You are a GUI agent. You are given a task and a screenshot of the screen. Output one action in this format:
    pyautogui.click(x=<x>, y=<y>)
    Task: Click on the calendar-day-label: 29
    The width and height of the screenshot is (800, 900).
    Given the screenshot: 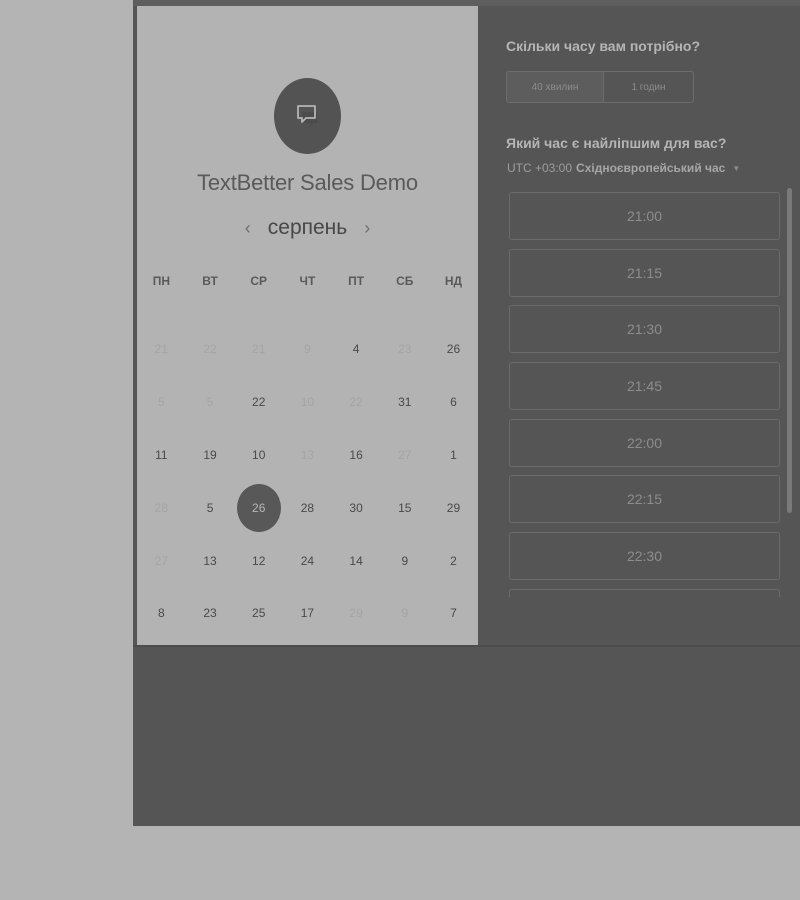 What is the action you would take?
    pyautogui.click(x=453, y=507)
    